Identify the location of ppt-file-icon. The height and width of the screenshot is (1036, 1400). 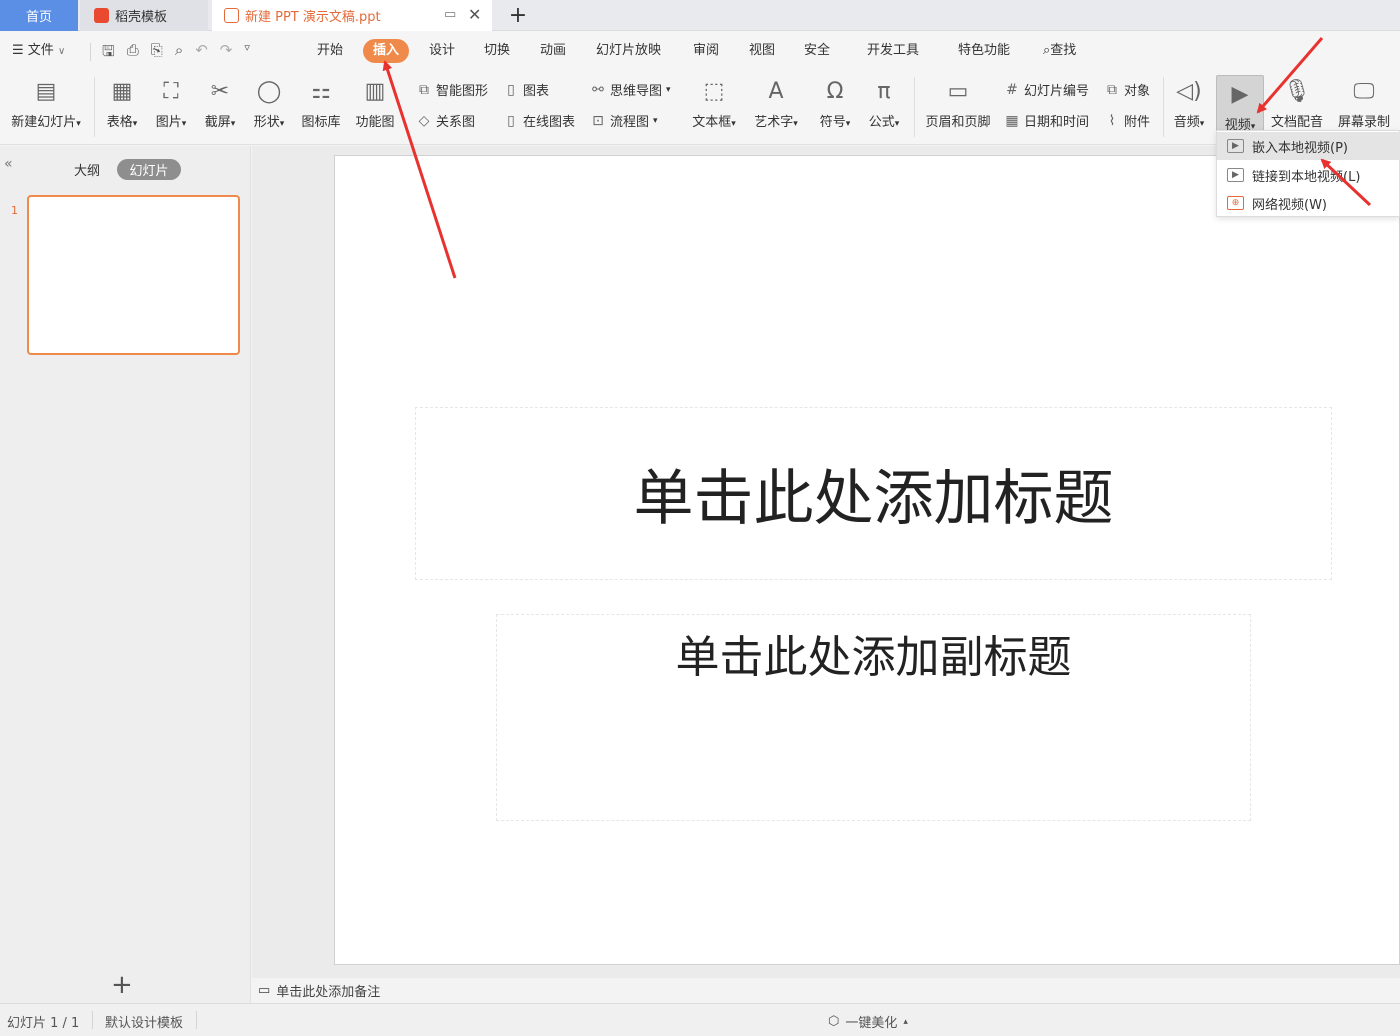
(231, 15).